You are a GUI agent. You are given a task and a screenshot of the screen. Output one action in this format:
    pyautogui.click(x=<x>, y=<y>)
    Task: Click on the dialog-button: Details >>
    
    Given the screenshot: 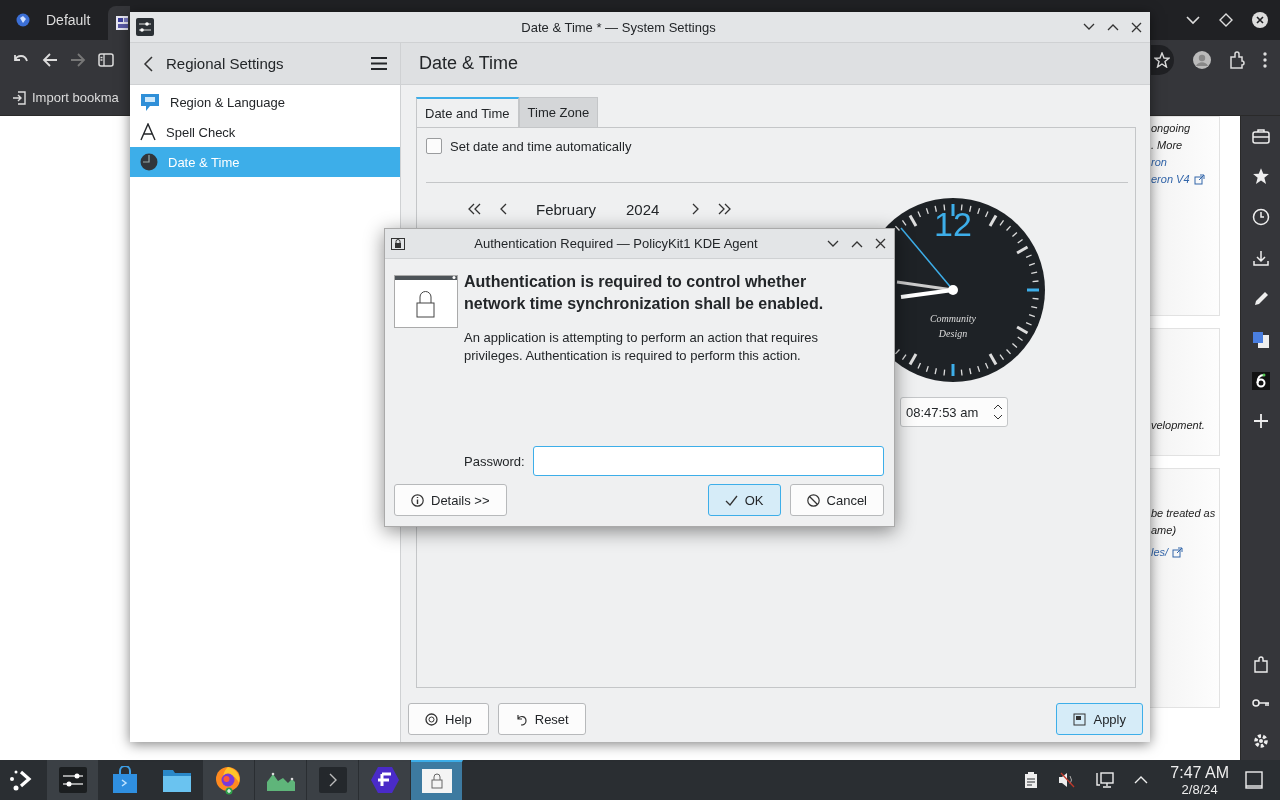 What is the action you would take?
    pyautogui.click(x=450, y=500)
    